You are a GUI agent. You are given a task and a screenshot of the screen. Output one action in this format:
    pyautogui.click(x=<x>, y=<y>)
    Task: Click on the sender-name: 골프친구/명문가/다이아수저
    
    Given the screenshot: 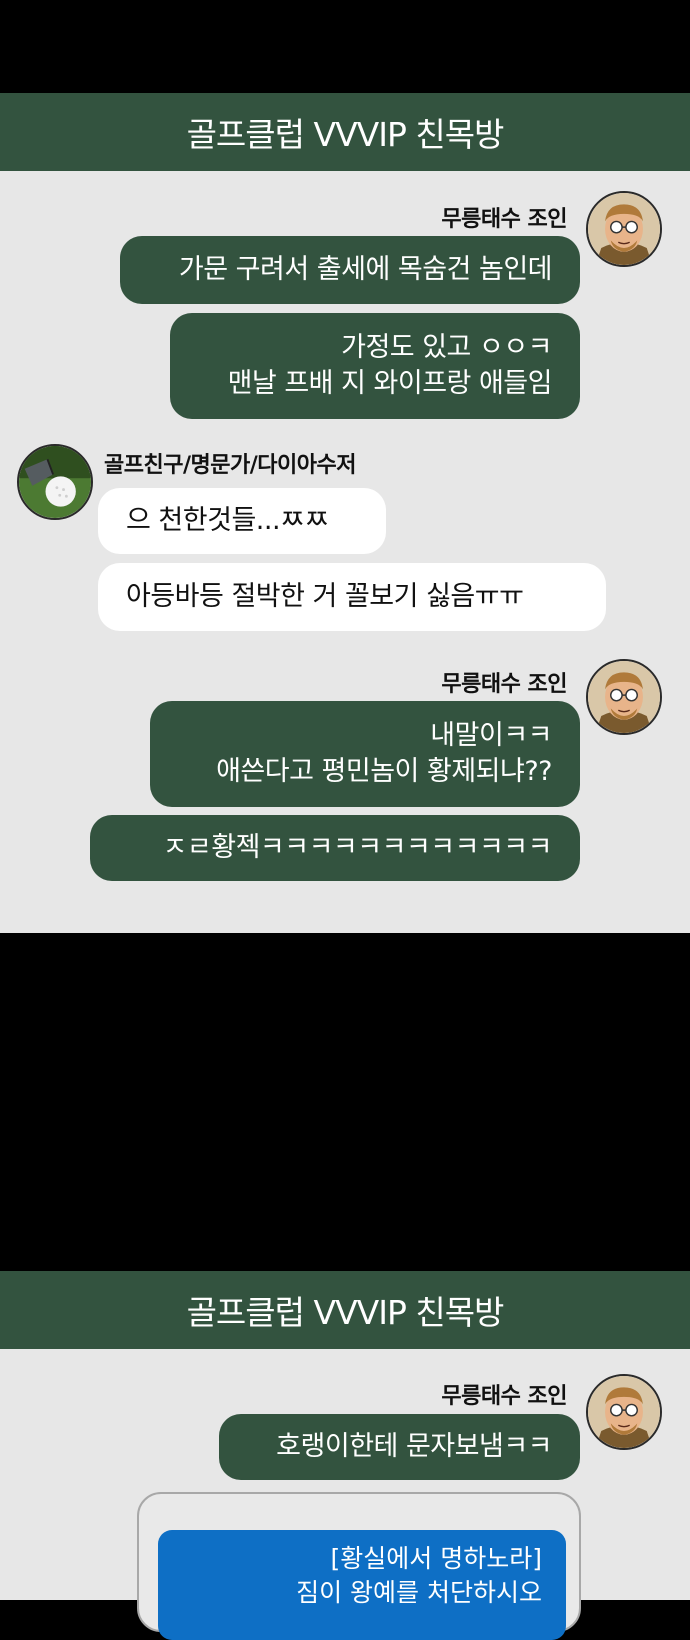 What is the action you would take?
    pyautogui.click(x=230, y=465)
    